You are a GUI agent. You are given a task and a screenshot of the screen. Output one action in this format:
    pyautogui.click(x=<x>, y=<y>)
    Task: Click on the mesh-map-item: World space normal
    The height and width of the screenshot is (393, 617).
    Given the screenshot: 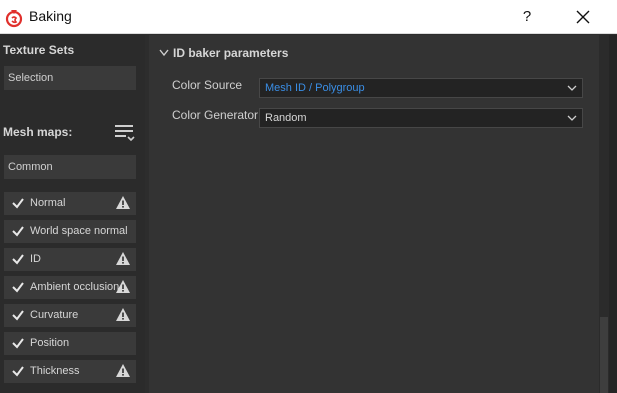 What is the action you would take?
    pyautogui.click(x=70, y=231)
    